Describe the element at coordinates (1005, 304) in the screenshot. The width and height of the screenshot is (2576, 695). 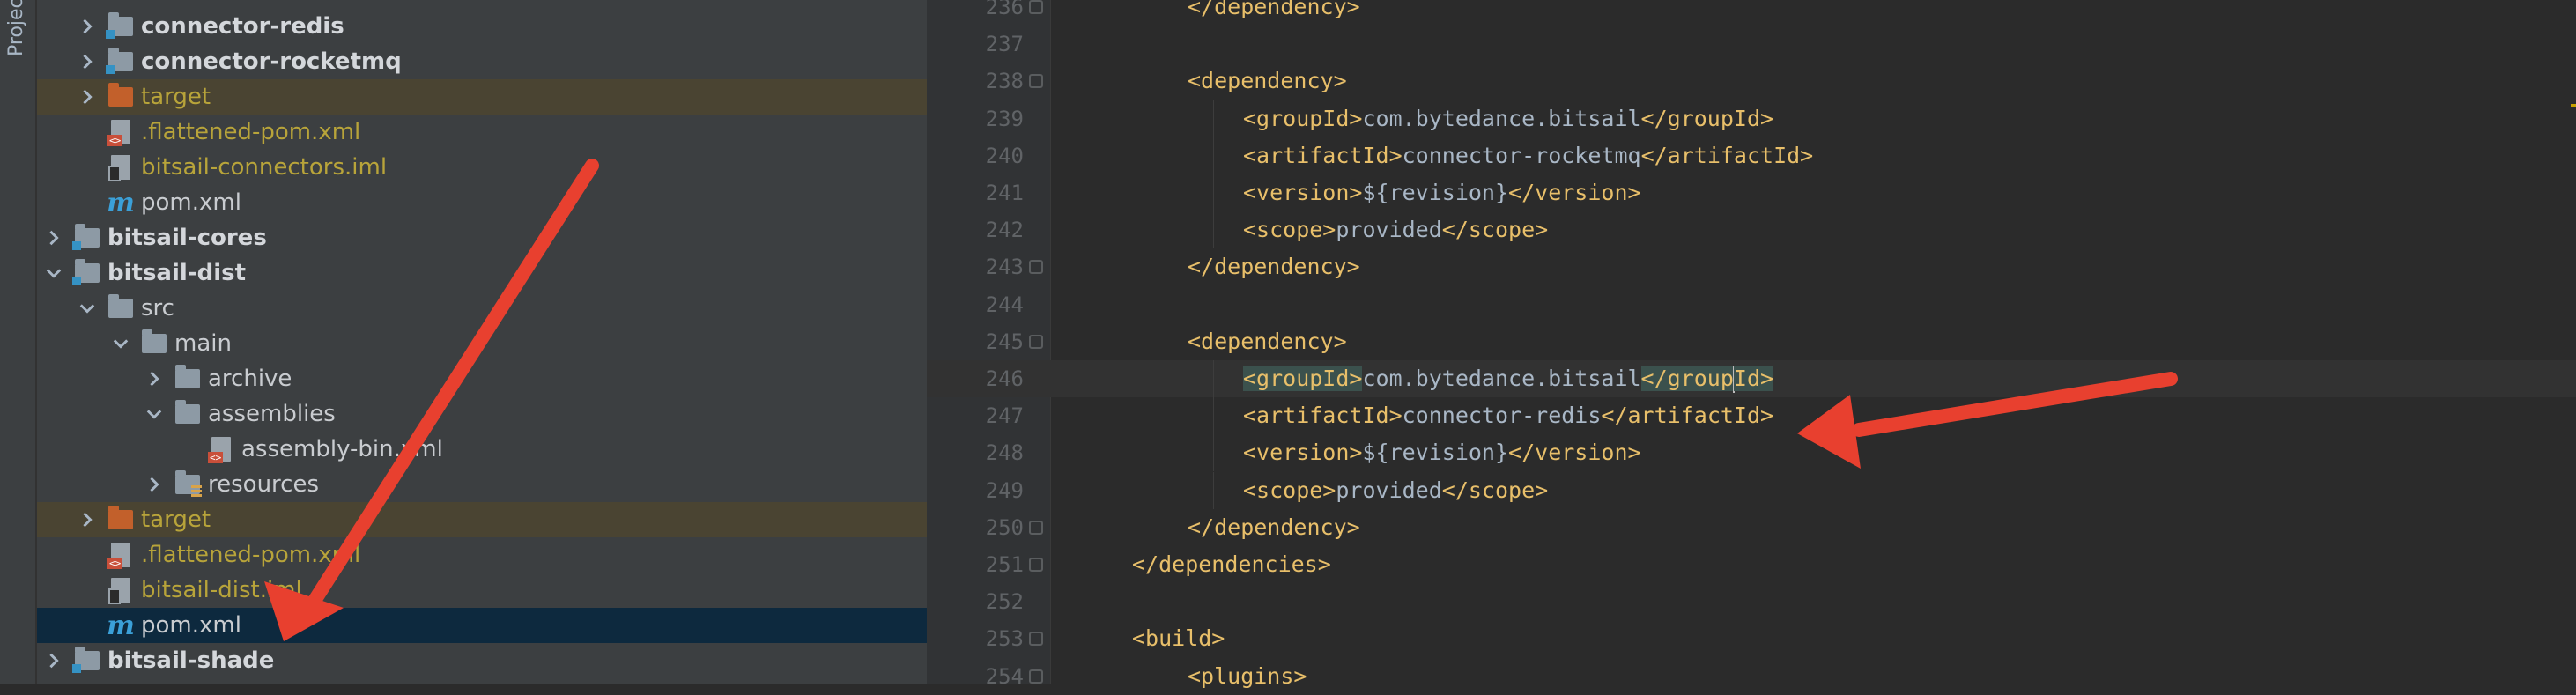
I see `line-number: 244` at that location.